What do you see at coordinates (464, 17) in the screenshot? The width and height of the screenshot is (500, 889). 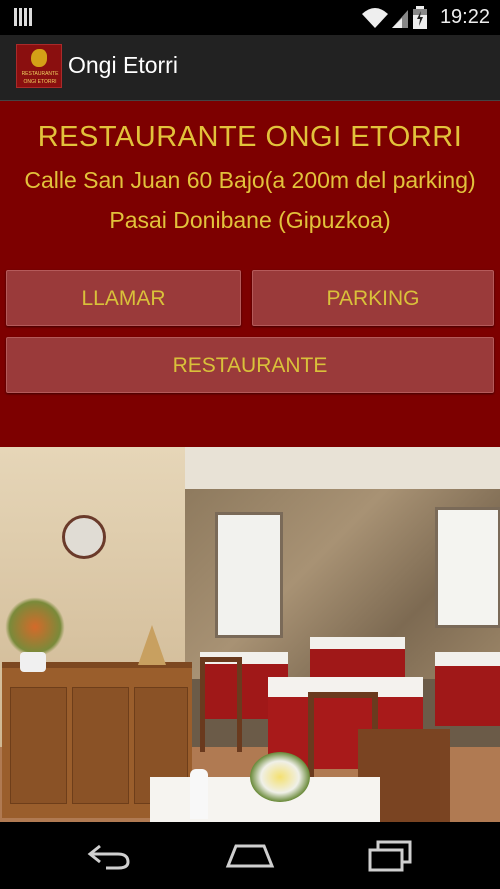 I see `clock: 19:22` at bounding box center [464, 17].